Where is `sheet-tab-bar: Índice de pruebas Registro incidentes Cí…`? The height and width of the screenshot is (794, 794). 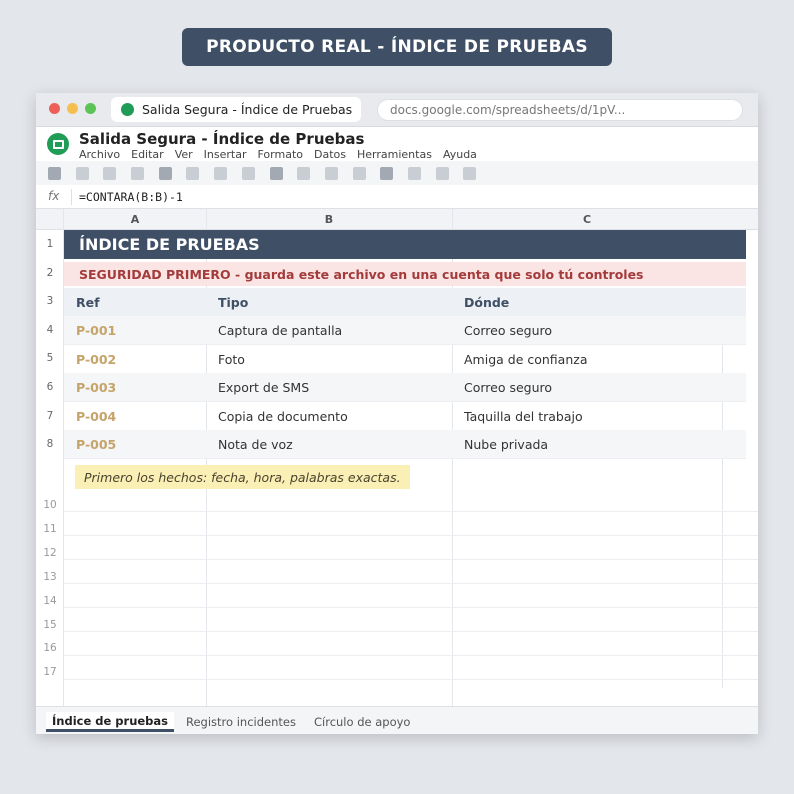 sheet-tab-bar: Índice de pruebas Registro incidentes Cí… is located at coordinates (397, 720).